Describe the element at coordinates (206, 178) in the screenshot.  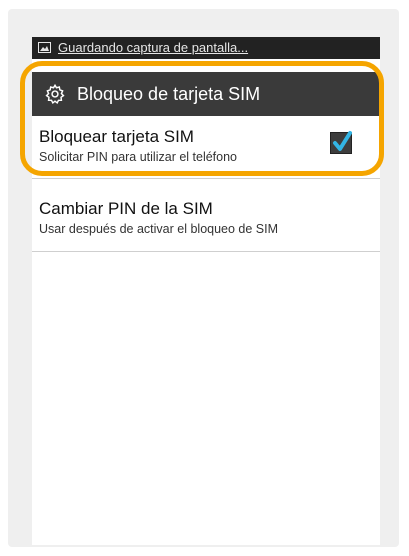
I see `divider` at that location.